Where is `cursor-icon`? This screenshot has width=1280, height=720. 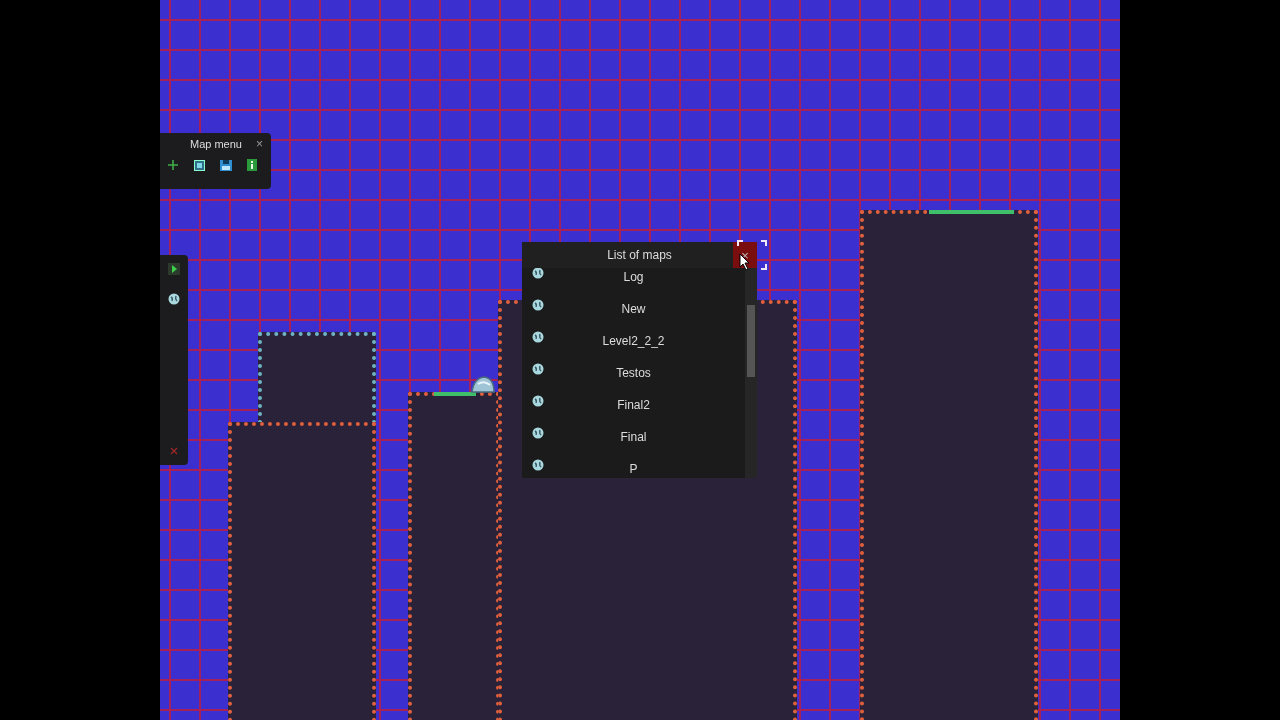
cursor-icon is located at coordinates (745, 262).